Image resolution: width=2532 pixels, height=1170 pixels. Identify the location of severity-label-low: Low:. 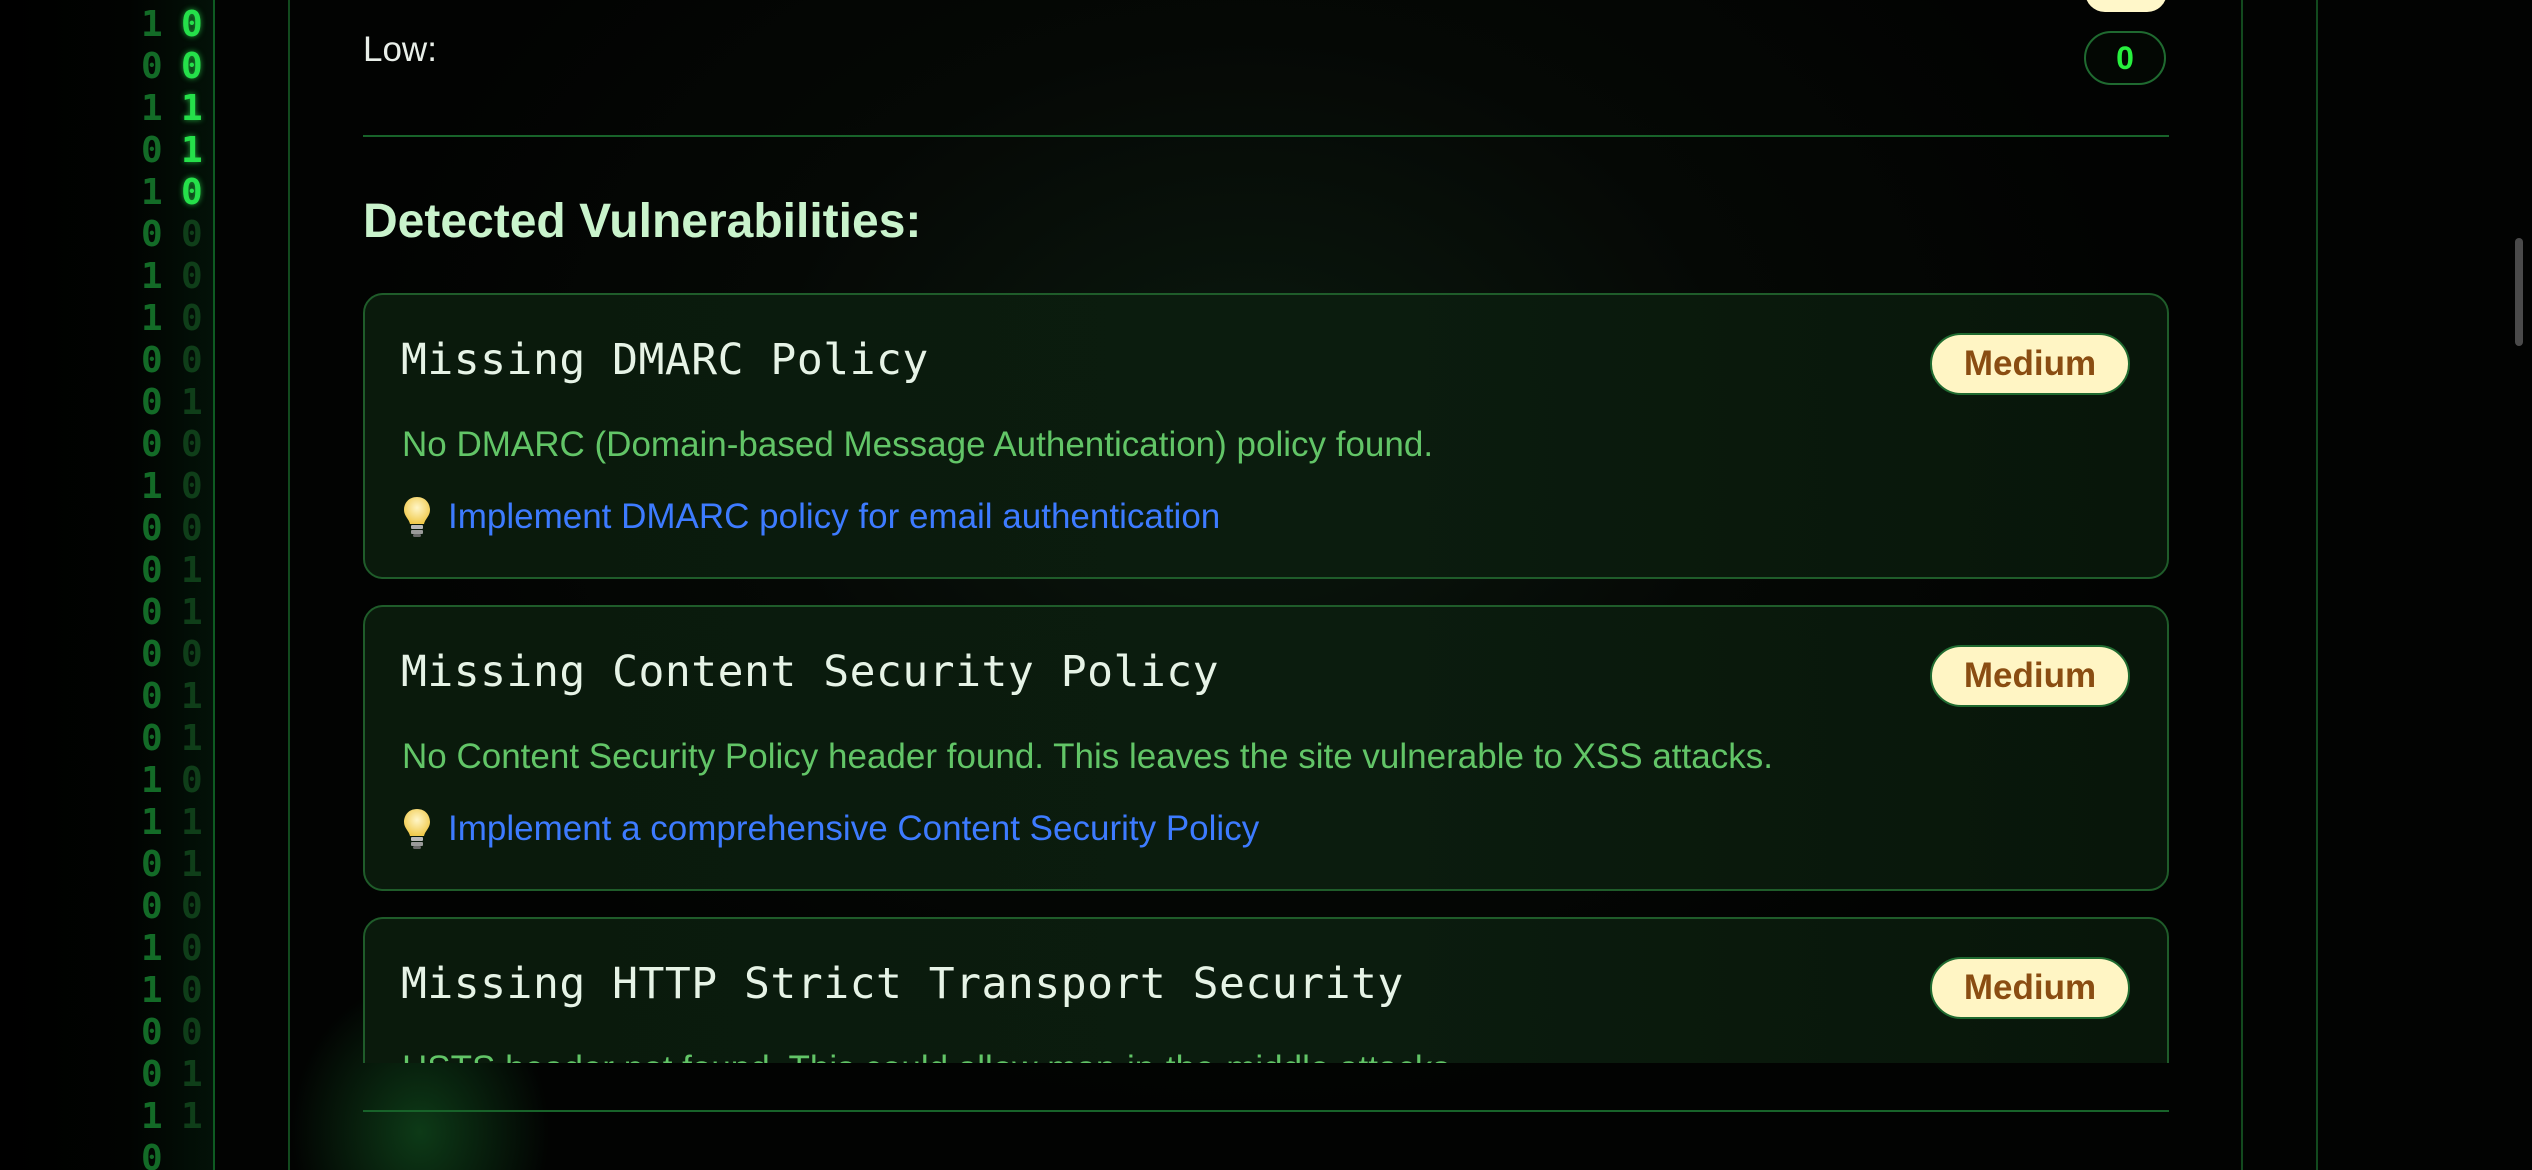
(400, 49).